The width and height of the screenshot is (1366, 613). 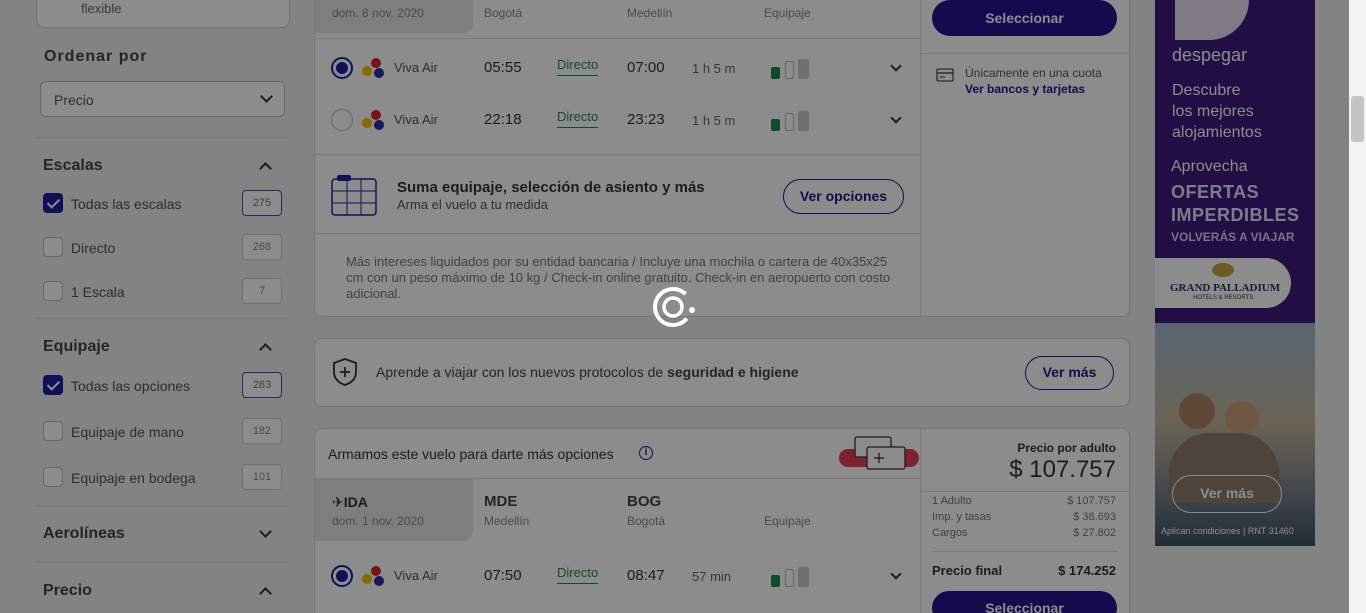 I want to click on scrollbar-thumb, so click(x=1357, y=119).